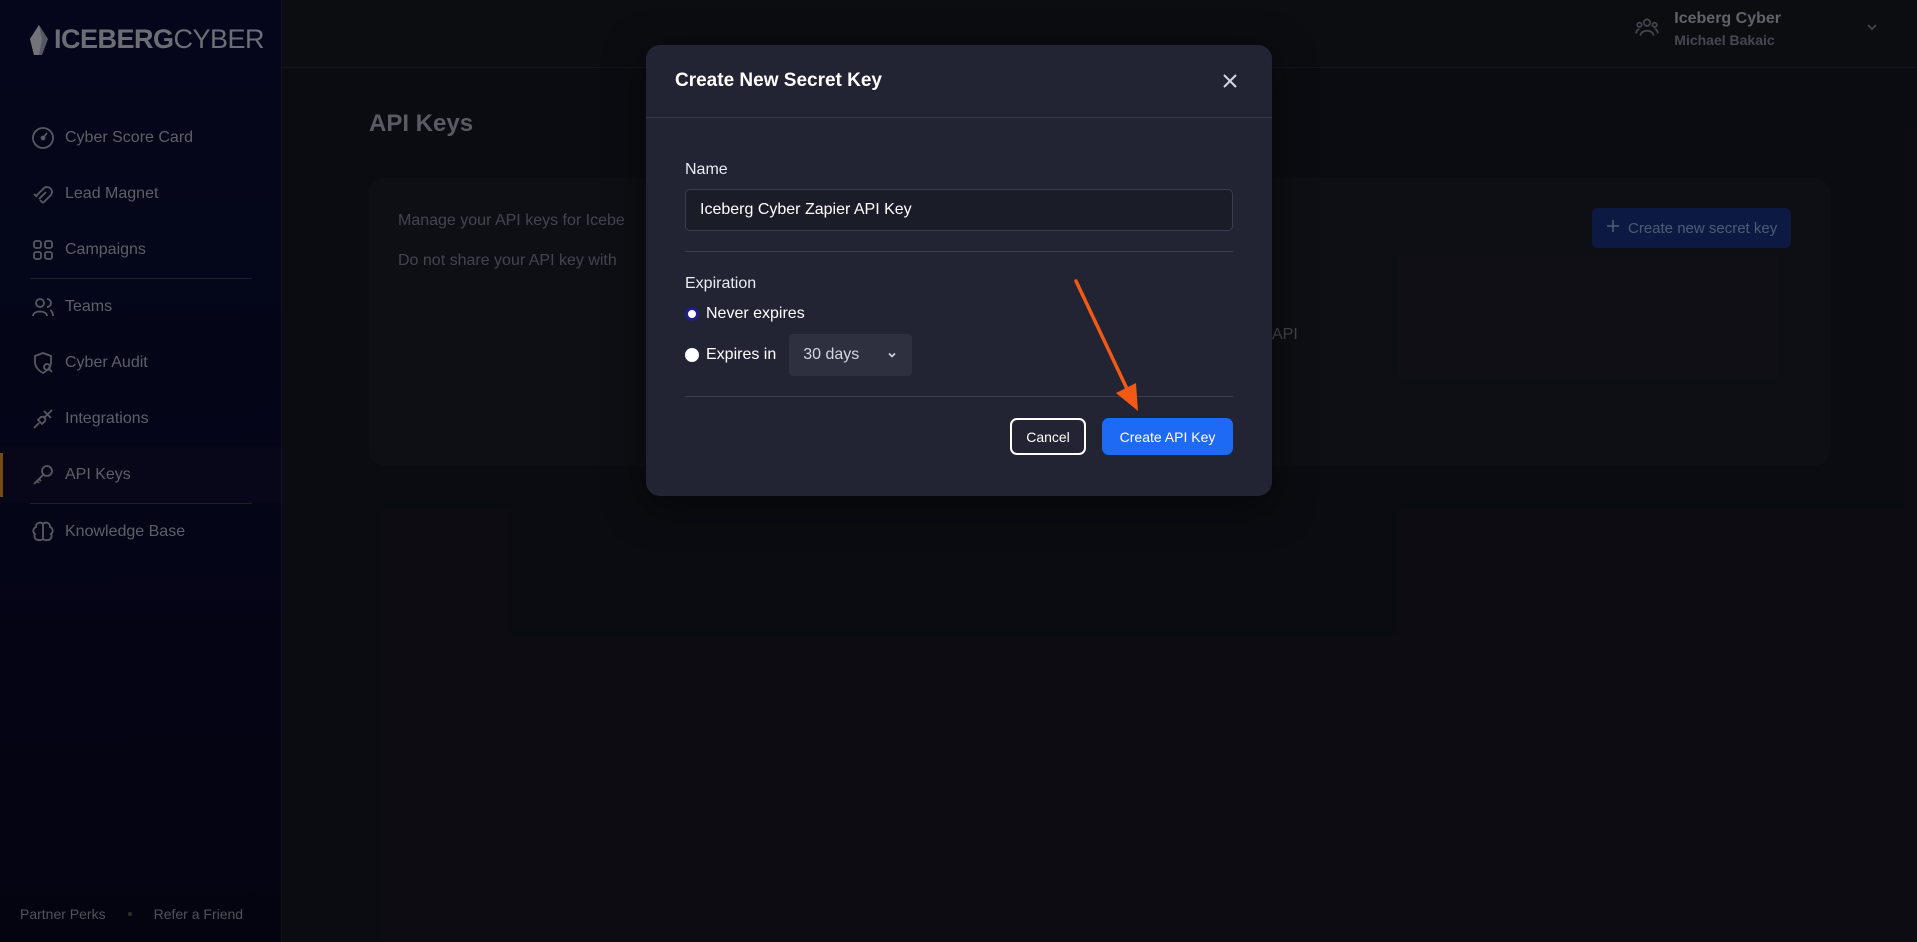  Describe the element at coordinates (778, 80) in the screenshot. I see `dialog-title: Create New Secret Key` at that location.